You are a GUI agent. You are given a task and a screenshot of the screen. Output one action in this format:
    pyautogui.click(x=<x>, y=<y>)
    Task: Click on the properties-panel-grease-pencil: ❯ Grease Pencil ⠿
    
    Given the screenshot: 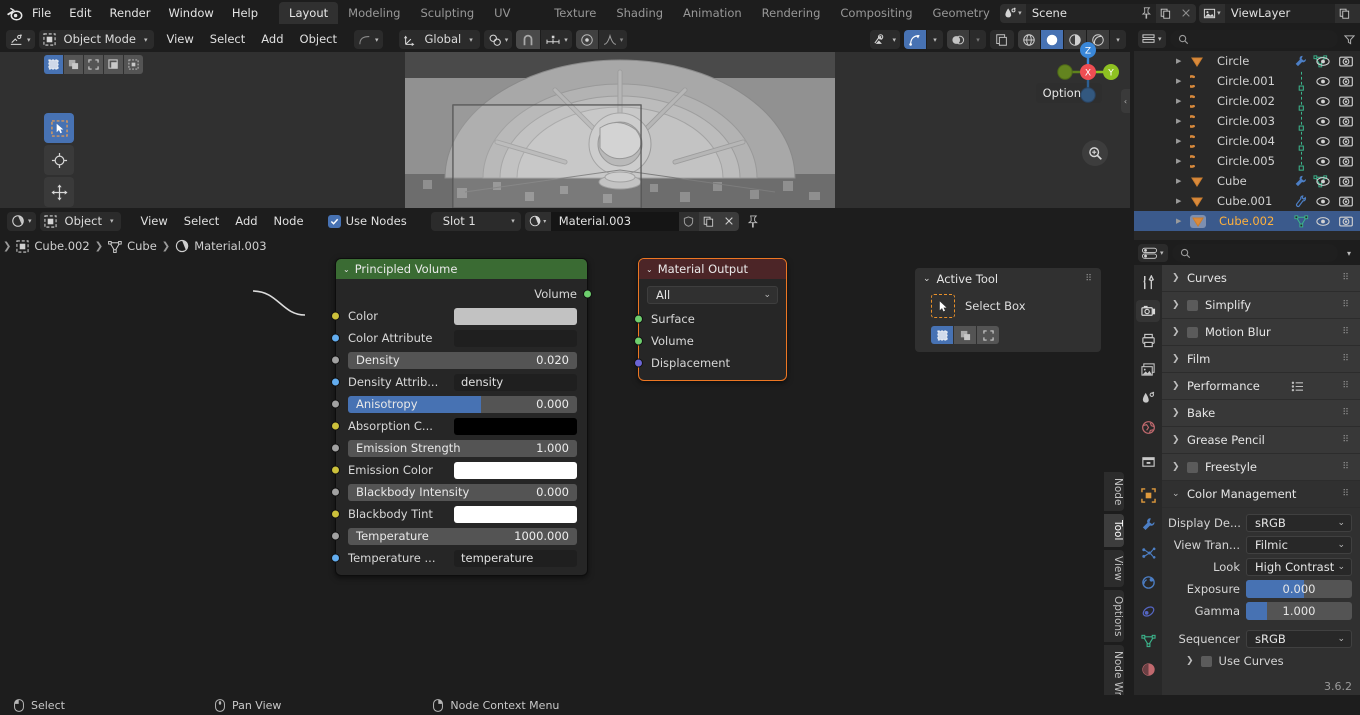 What is the action you would take?
    pyautogui.click(x=1261, y=440)
    